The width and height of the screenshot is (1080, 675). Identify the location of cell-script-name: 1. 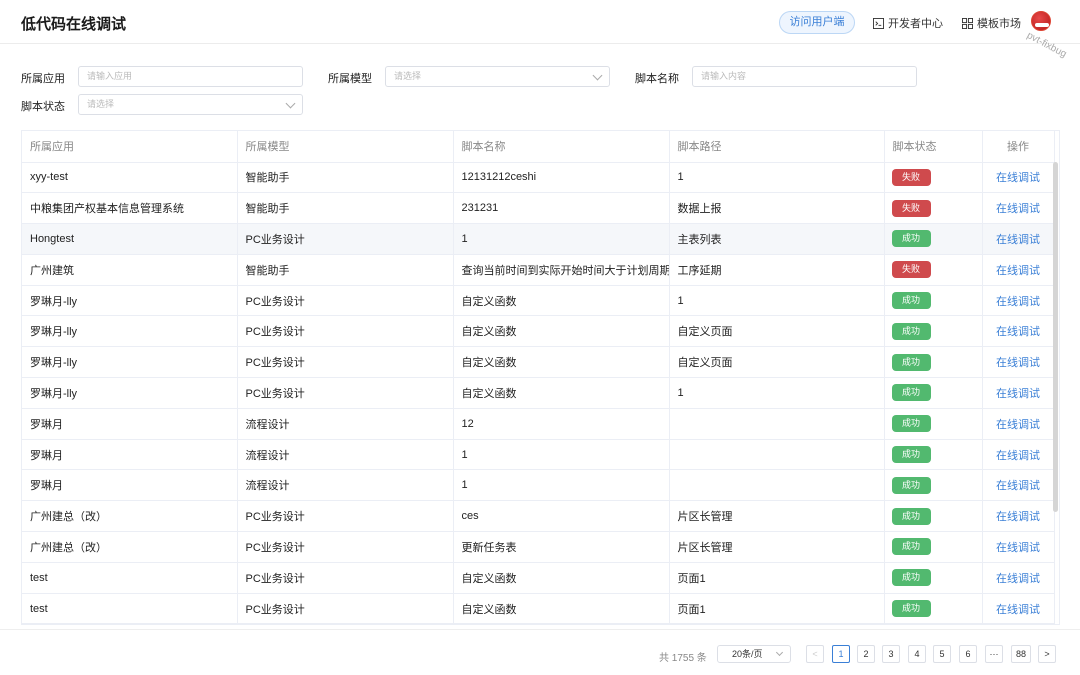
(561, 485).